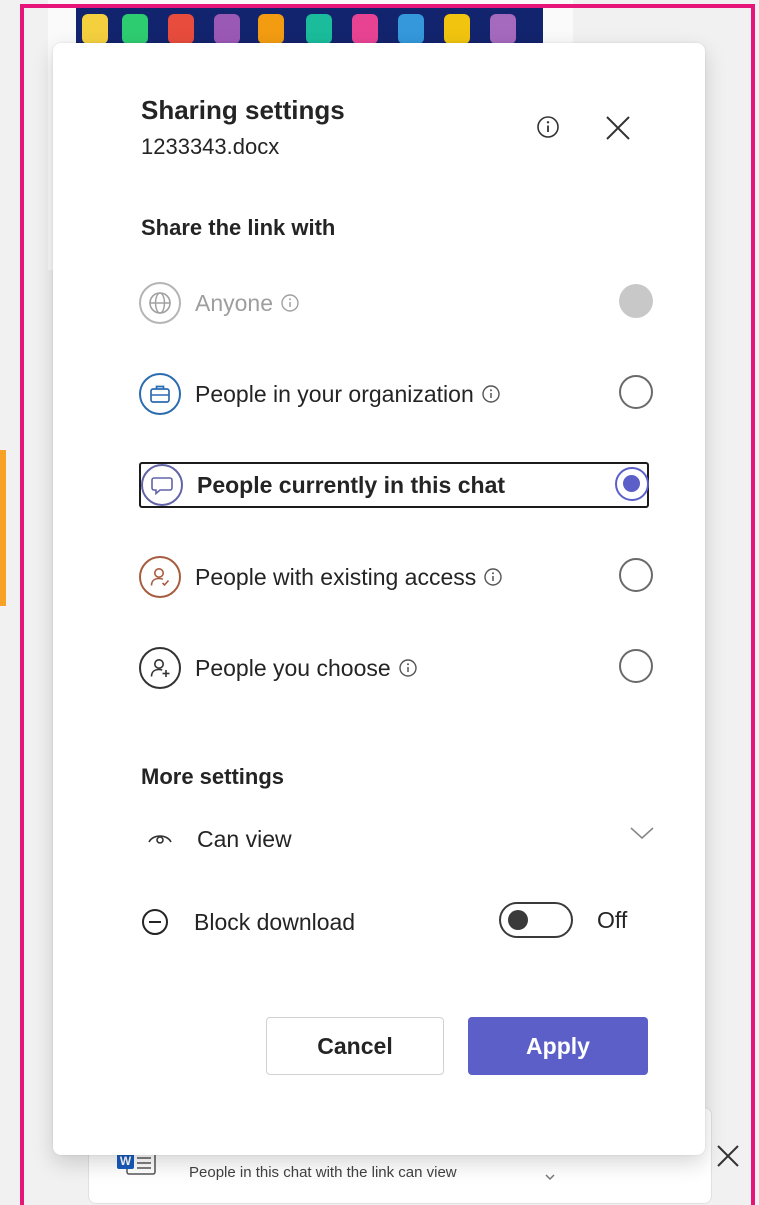 The image size is (759, 1205). What do you see at coordinates (550, 1177) in the screenshot?
I see `link-summary-chevron-icon` at bounding box center [550, 1177].